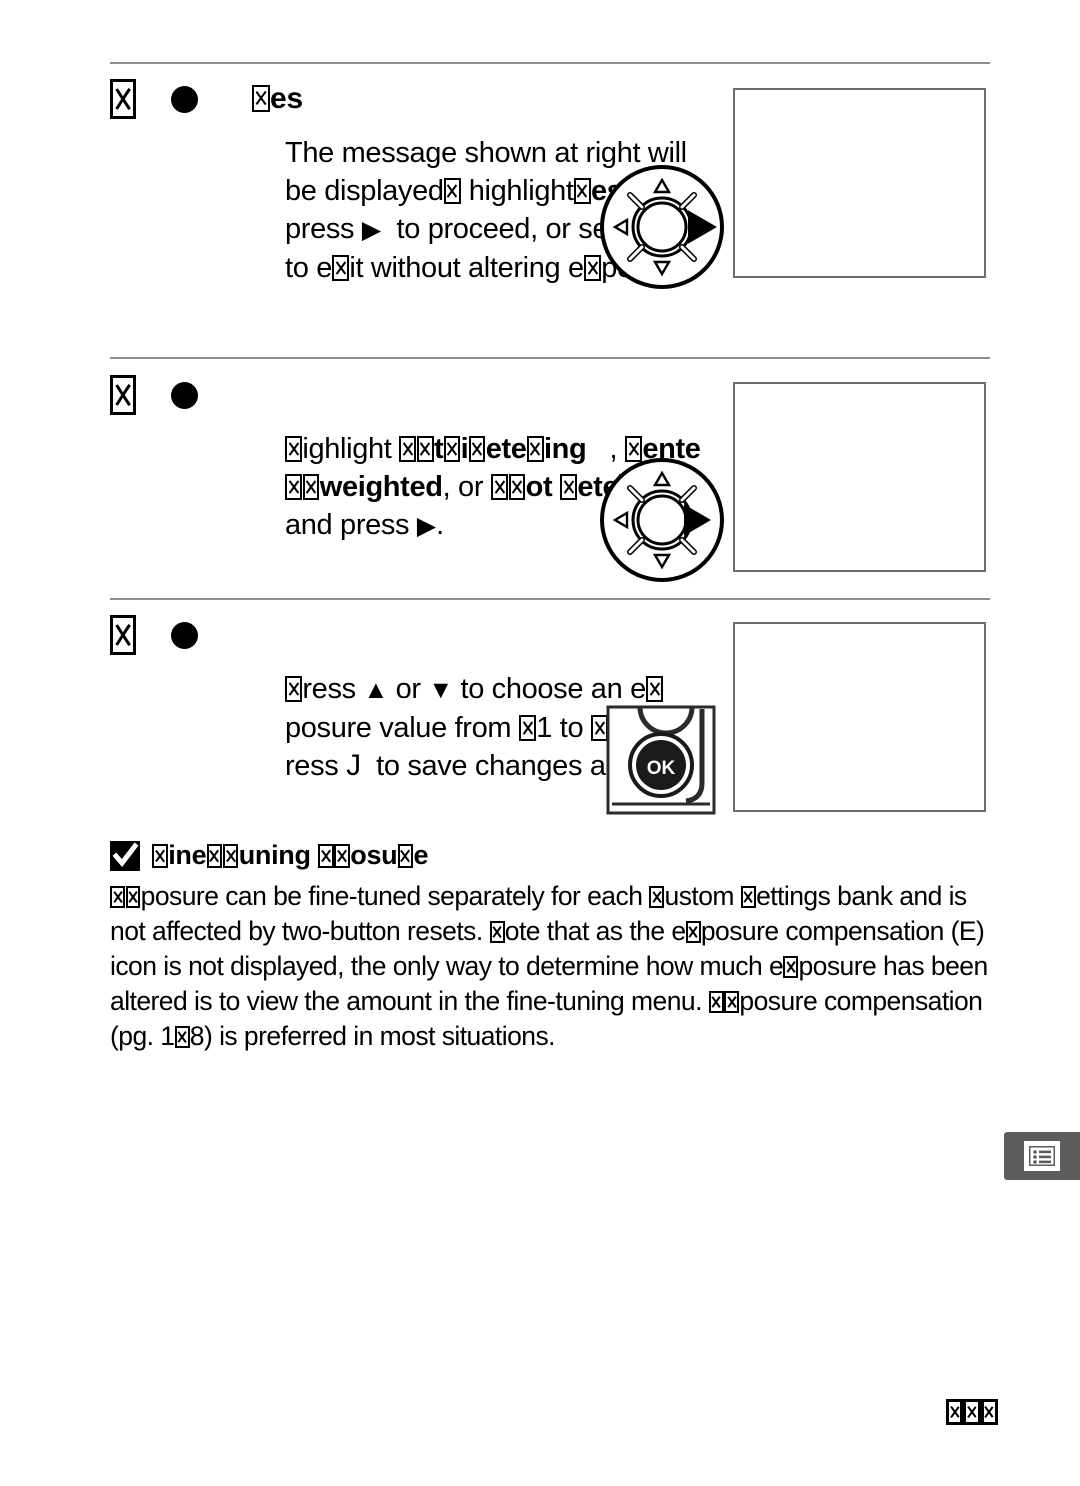  I want to click on side-tab-marker, so click(1042, 1156).